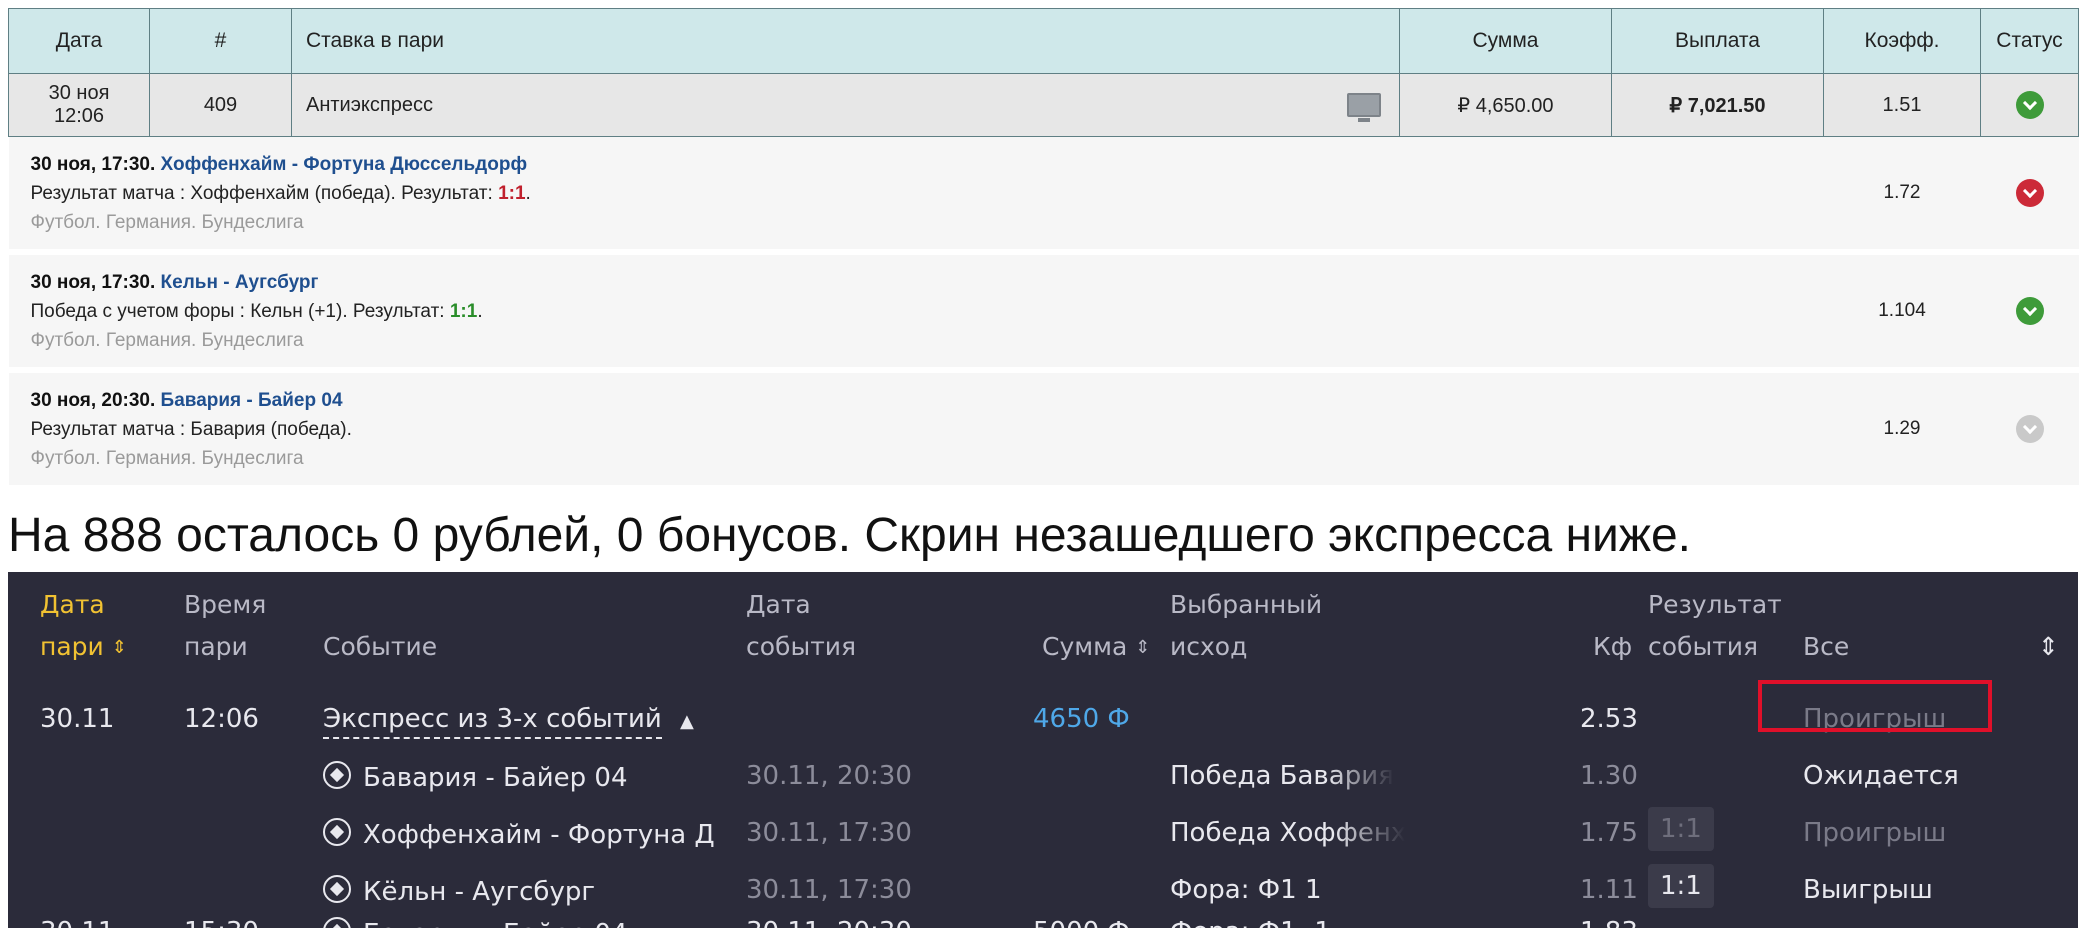 This screenshot has height=928, width=2082. I want to click on col-event: Событие, so click(380, 647).